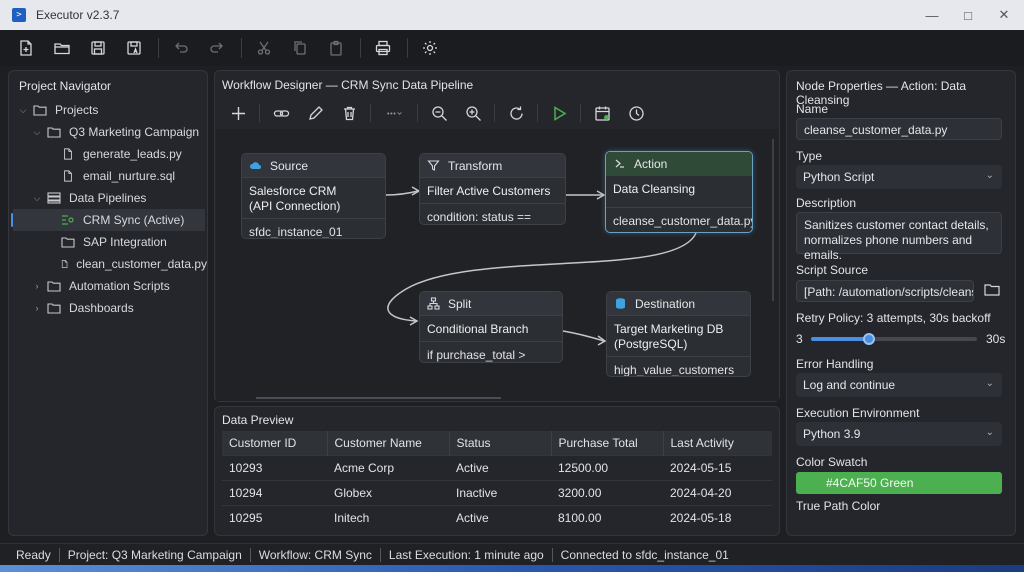 The image size is (1024, 572). What do you see at coordinates (870, 483) in the screenshot?
I see `color-swatch-value: #4CAF50 Green` at bounding box center [870, 483].